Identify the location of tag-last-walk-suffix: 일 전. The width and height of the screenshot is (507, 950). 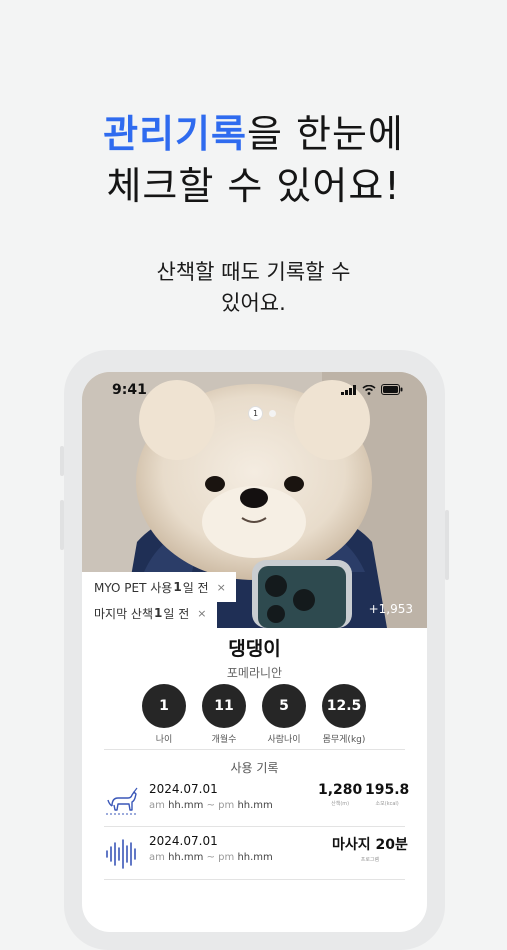
(176, 613).